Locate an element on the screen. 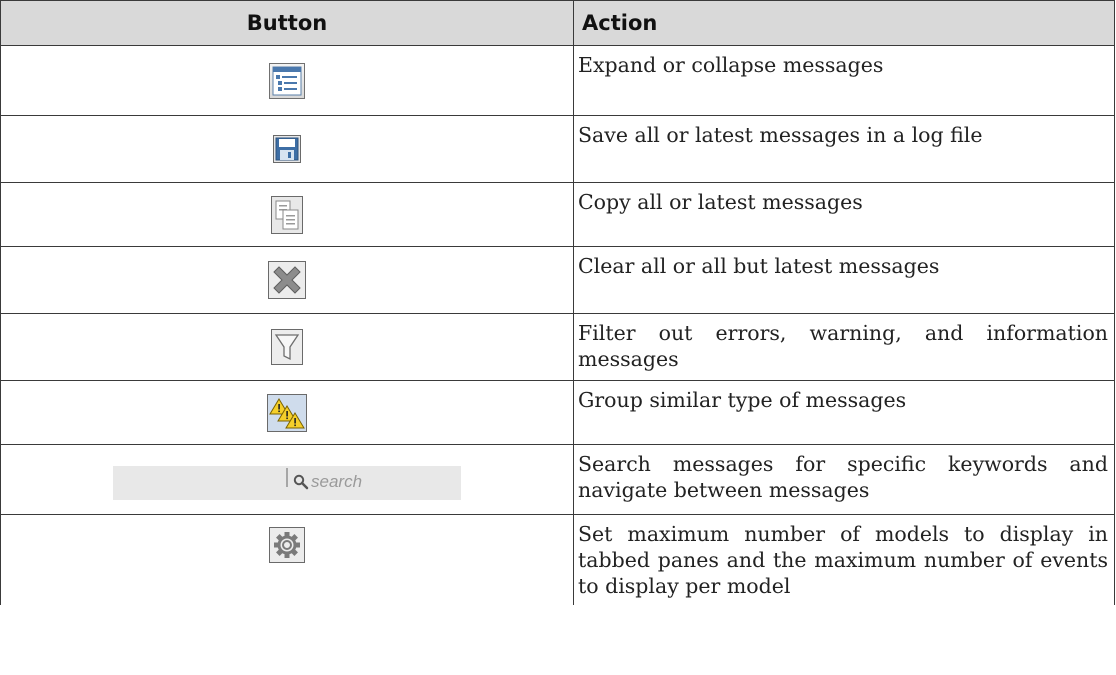 The width and height of the screenshot is (1116, 675). table-header-row: Button Action is located at coordinates (557, 23).